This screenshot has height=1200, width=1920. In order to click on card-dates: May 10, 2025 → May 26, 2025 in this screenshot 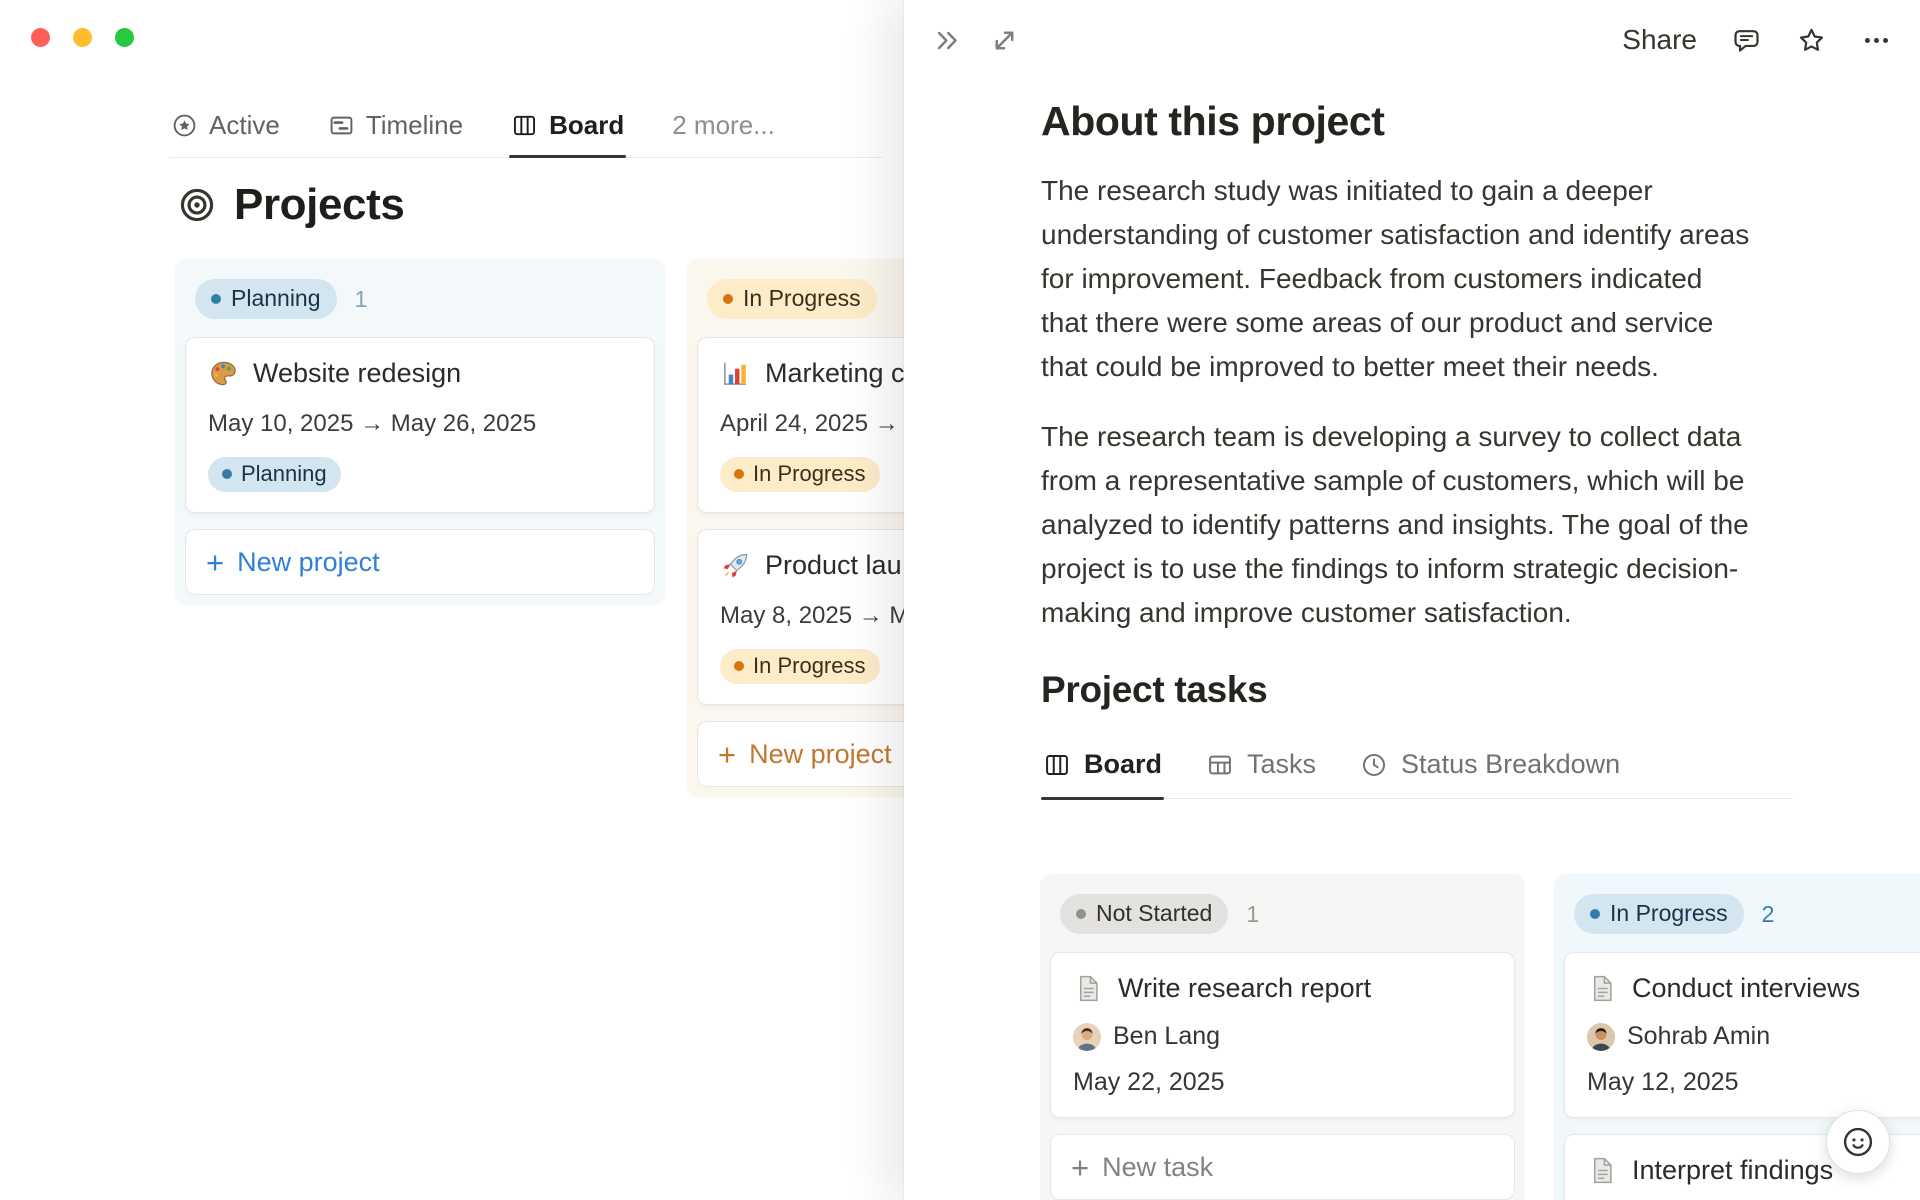, I will do `click(372, 423)`.